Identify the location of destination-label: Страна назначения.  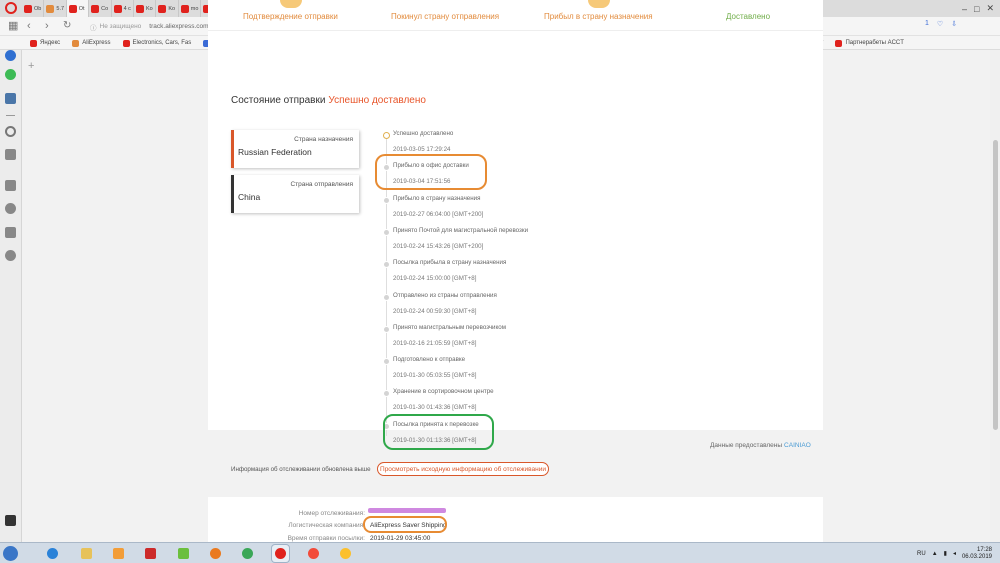
(323, 139).